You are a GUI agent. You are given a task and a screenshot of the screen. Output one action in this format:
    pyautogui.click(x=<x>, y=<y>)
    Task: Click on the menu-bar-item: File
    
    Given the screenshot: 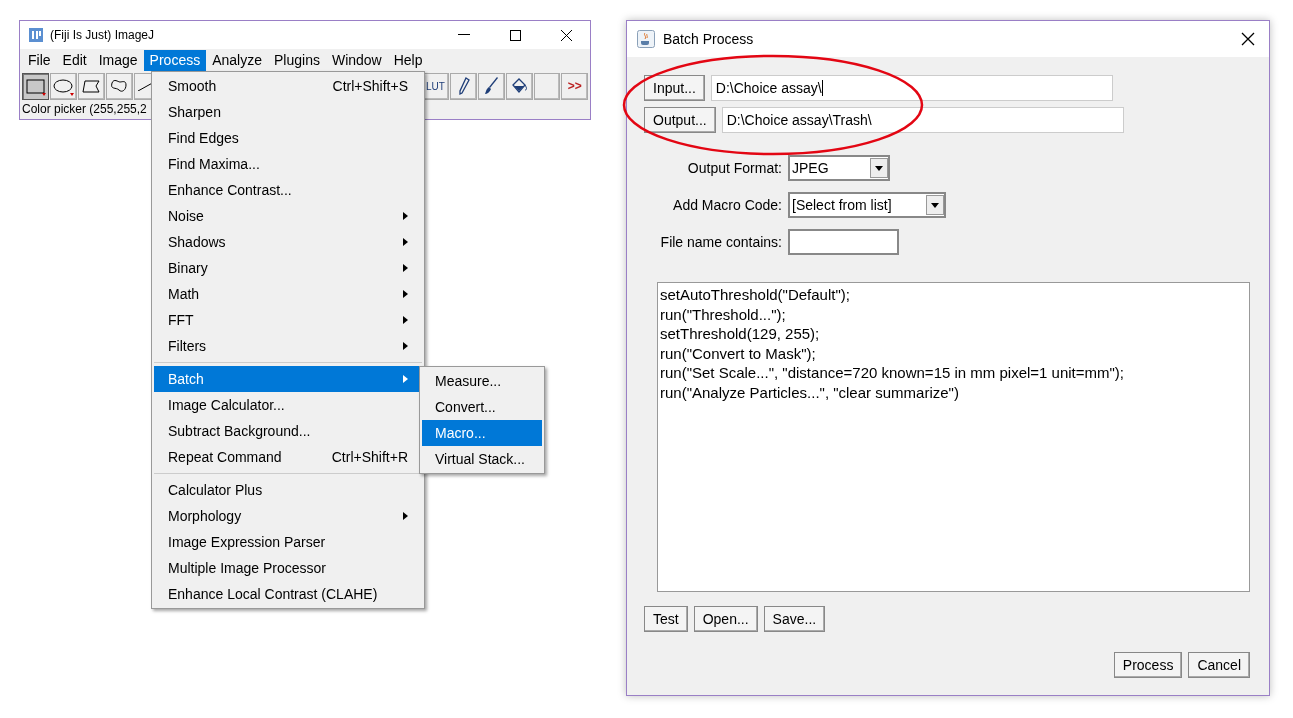 What is the action you would take?
    pyautogui.click(x=39, y=60)
    